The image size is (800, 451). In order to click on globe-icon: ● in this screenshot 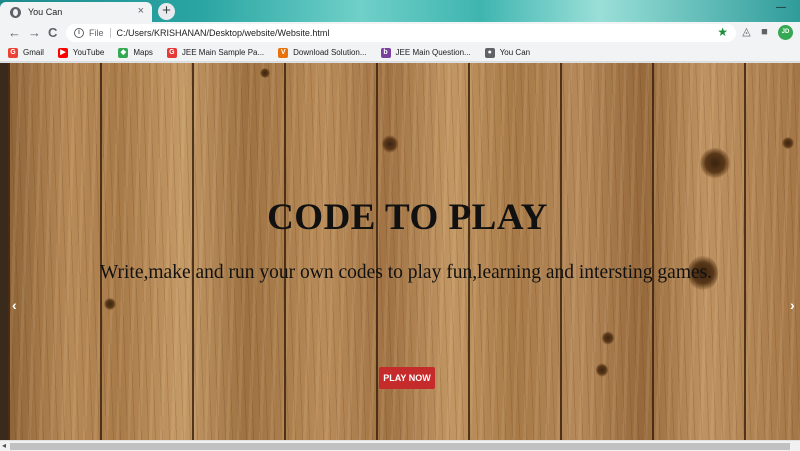, I will do `click(489, 52)`.